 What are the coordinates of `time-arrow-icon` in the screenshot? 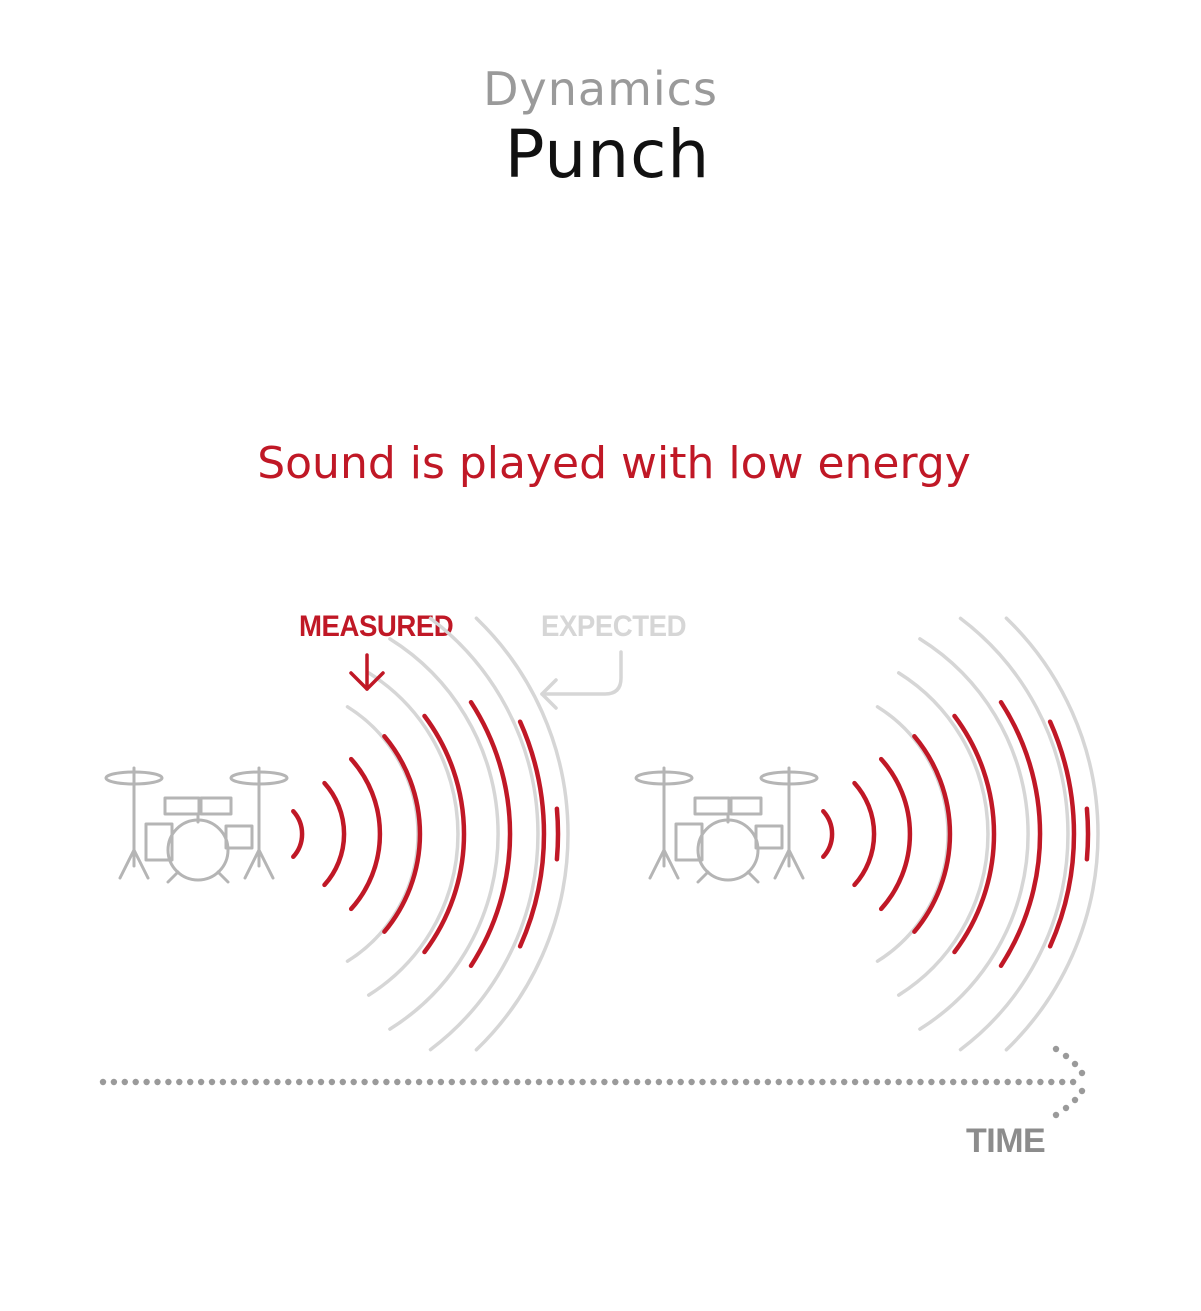 It's located at (592, 1082).